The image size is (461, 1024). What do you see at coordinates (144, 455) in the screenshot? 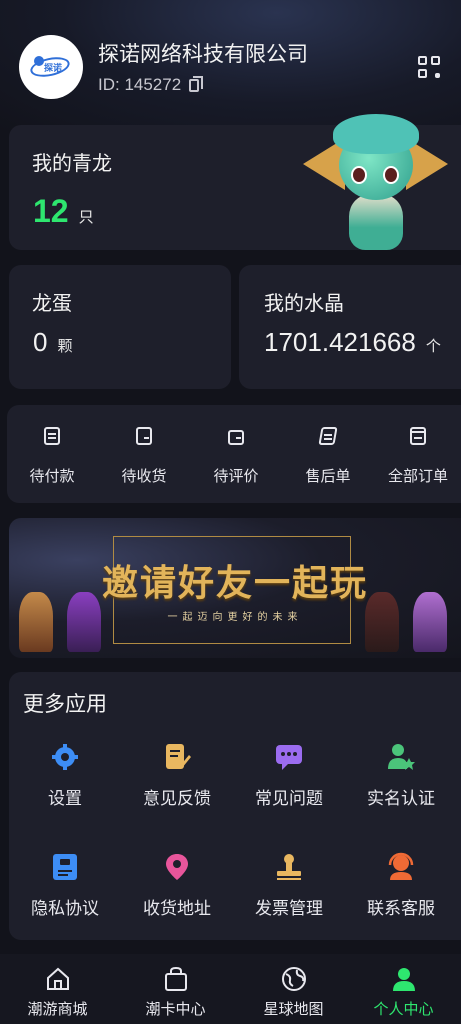
I see `order-pending-receipt: 待收货` at bounding box center [144, 455].